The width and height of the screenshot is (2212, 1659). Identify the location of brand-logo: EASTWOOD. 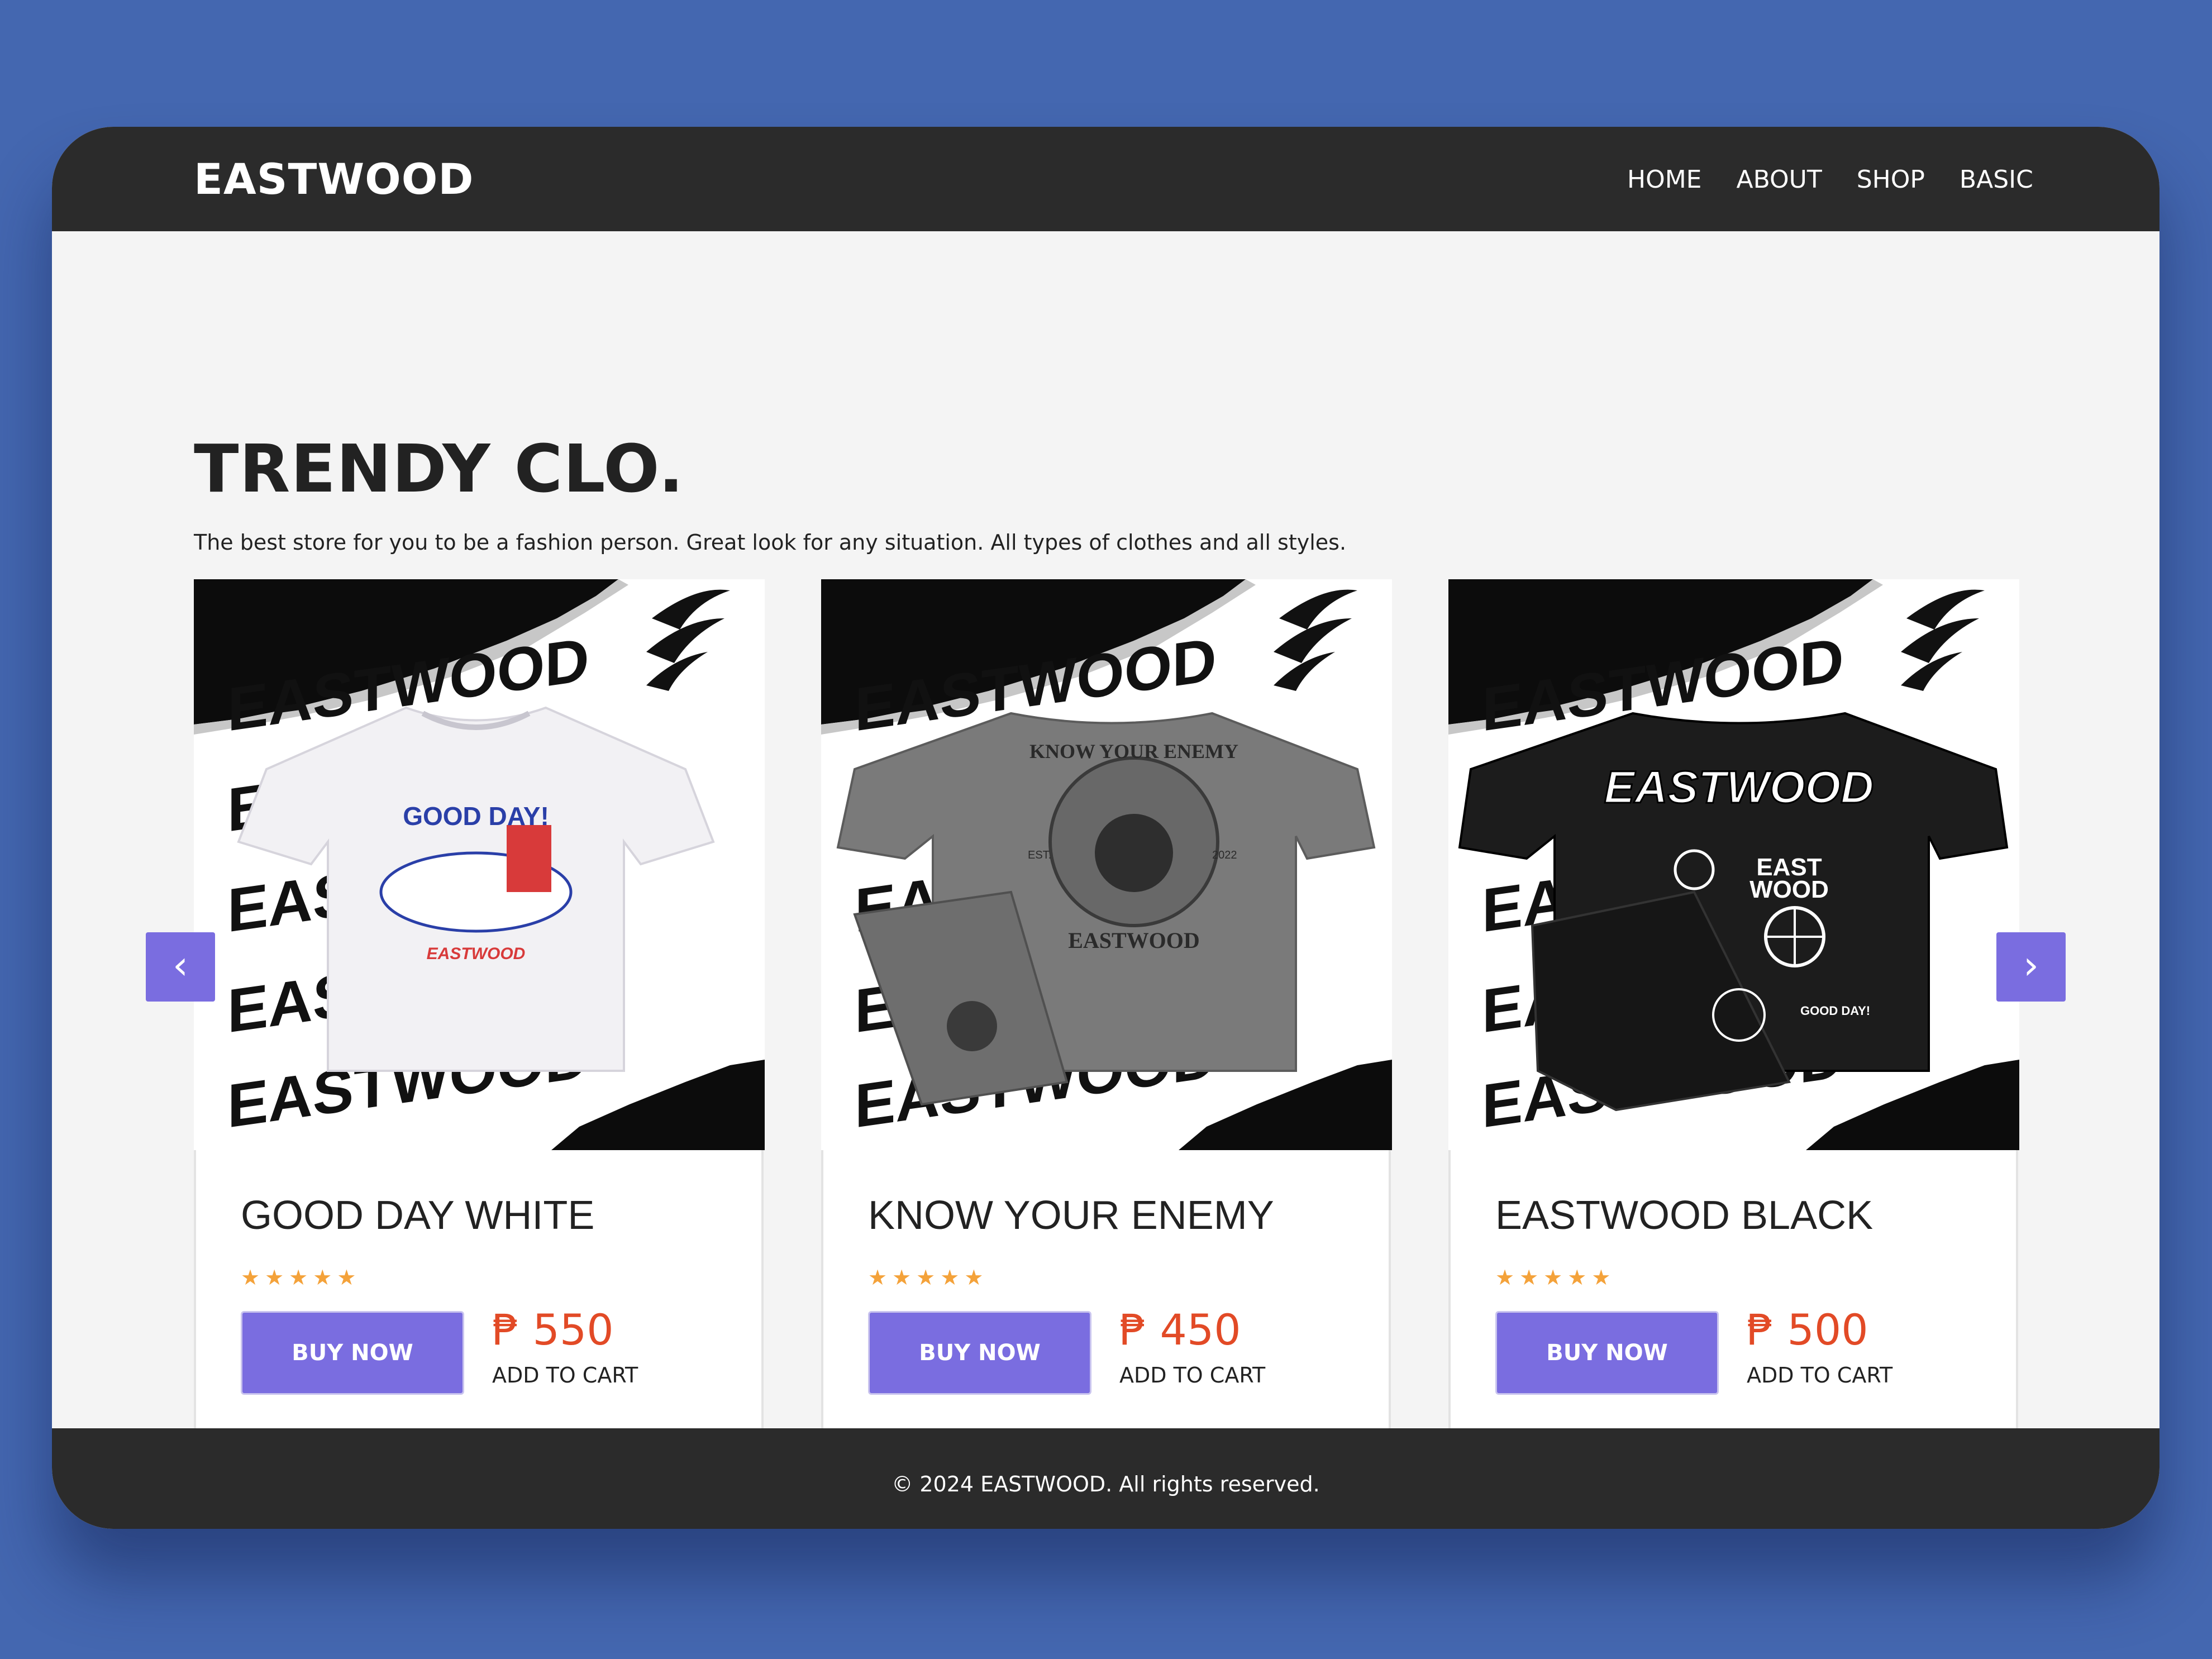
(334, 179).